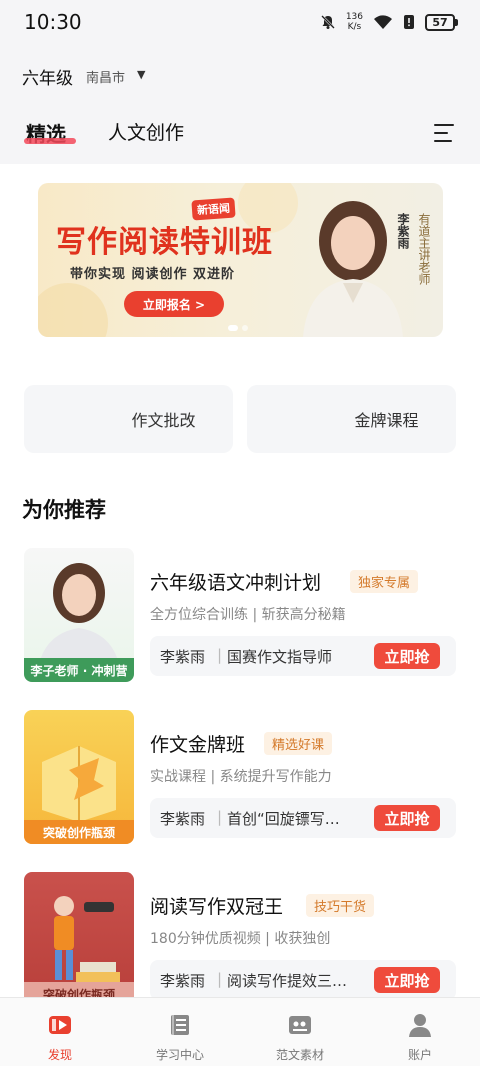  I want to click on caret-down-icon: ▼, so click(141, 74).